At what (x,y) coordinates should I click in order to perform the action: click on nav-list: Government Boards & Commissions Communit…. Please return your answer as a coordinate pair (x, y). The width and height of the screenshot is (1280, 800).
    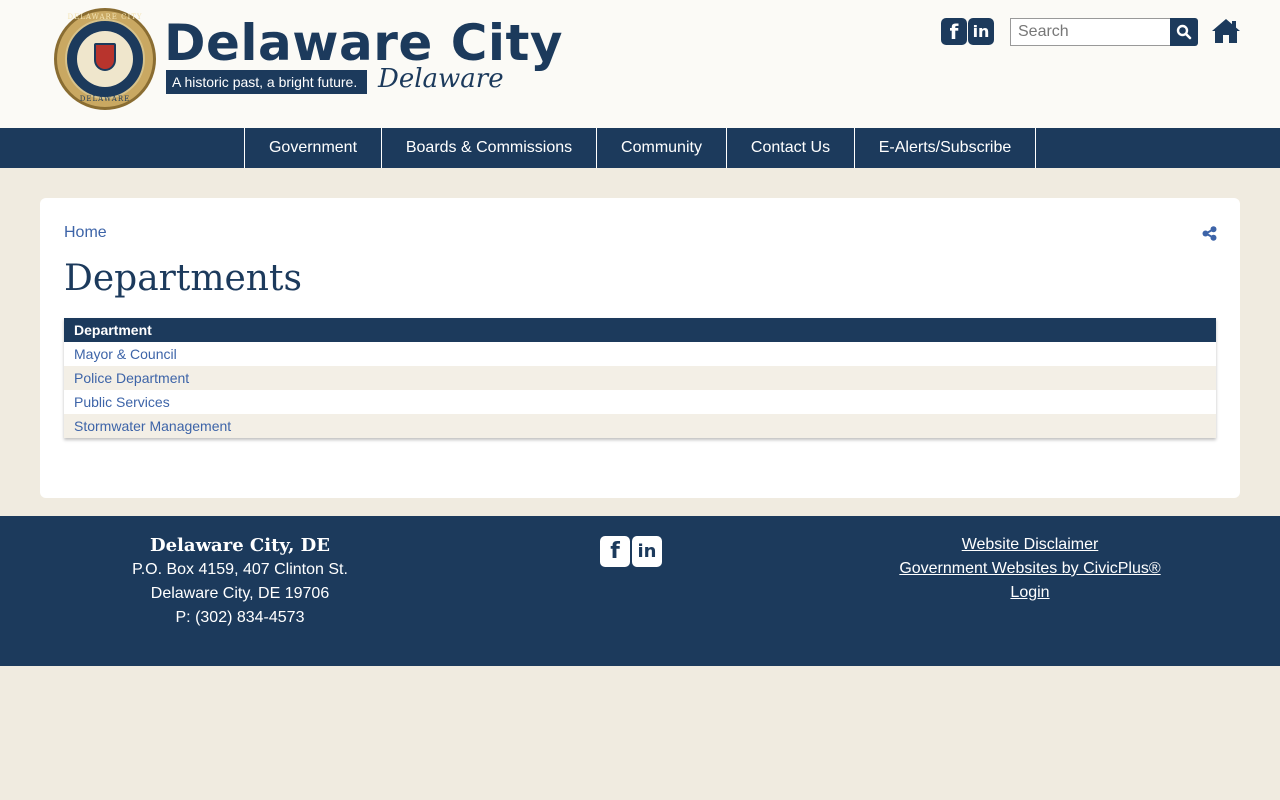
    Looking at the image, I should click on (640, 148).